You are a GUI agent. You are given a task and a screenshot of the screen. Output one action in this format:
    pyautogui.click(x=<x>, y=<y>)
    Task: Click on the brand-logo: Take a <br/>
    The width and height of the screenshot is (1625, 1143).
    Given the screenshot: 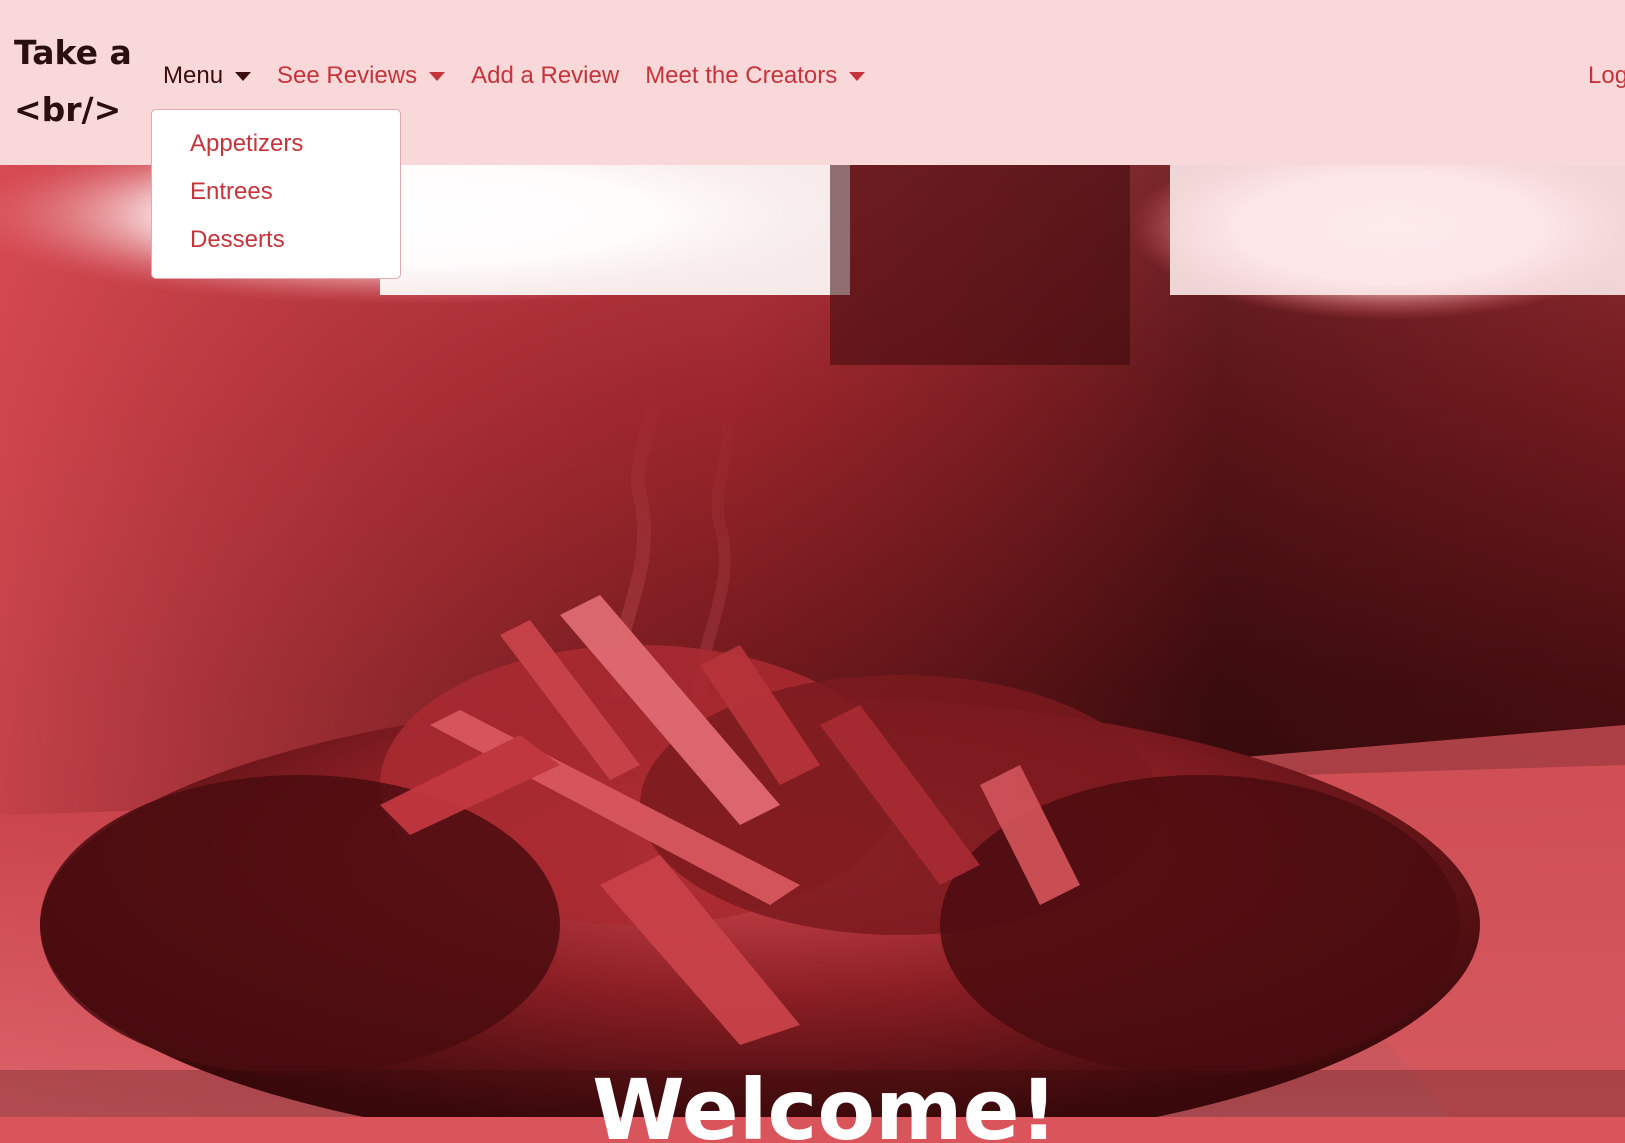 What is the action you would take?
    pyautogui.click(x=74, y=81)
    